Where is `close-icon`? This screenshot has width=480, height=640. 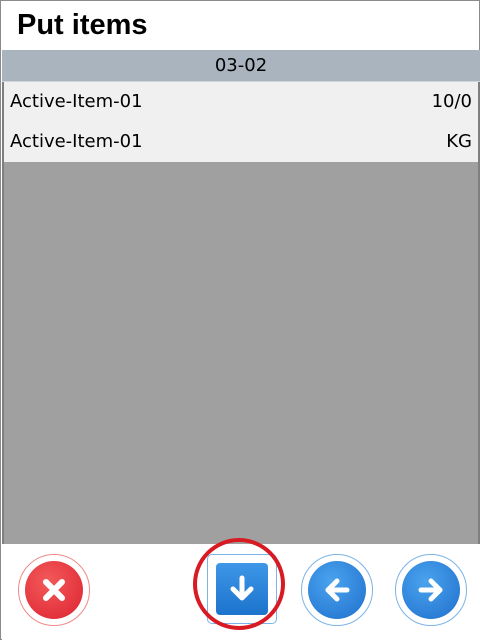 close-icon is located at coordinates (54, 590).